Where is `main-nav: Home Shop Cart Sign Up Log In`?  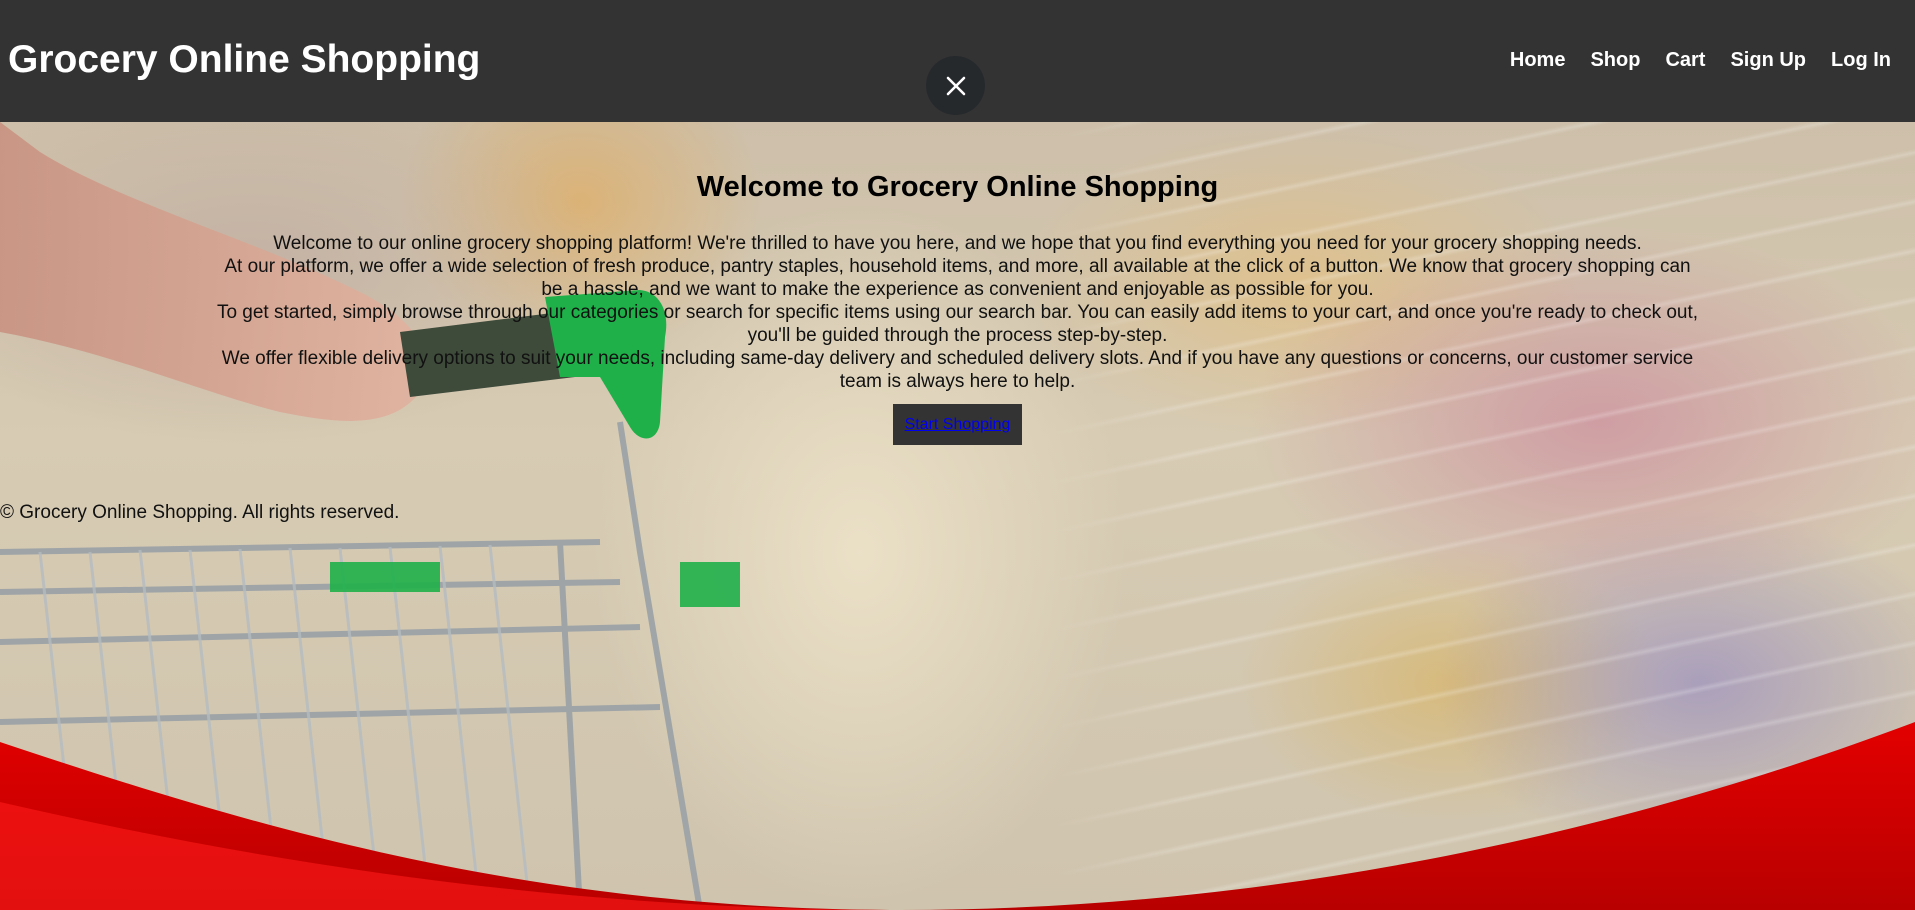 main-nav: Home Shop Cart Sign Up Log In is located at coordinates (1700, 60).